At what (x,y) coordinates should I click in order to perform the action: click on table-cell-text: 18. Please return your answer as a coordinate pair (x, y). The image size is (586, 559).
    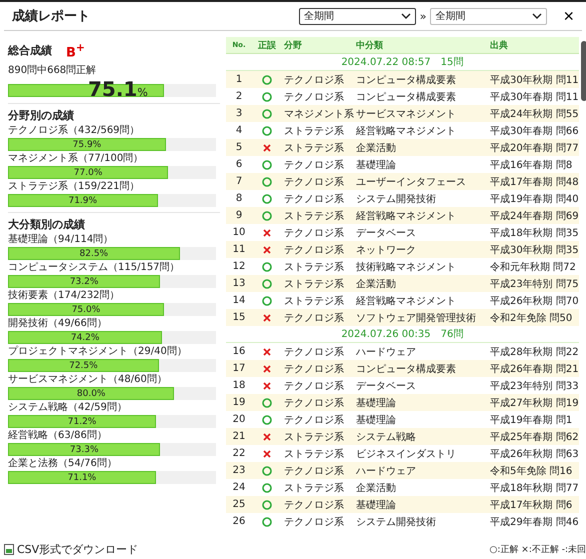
    Looking at the image, I should click on (239, 385).